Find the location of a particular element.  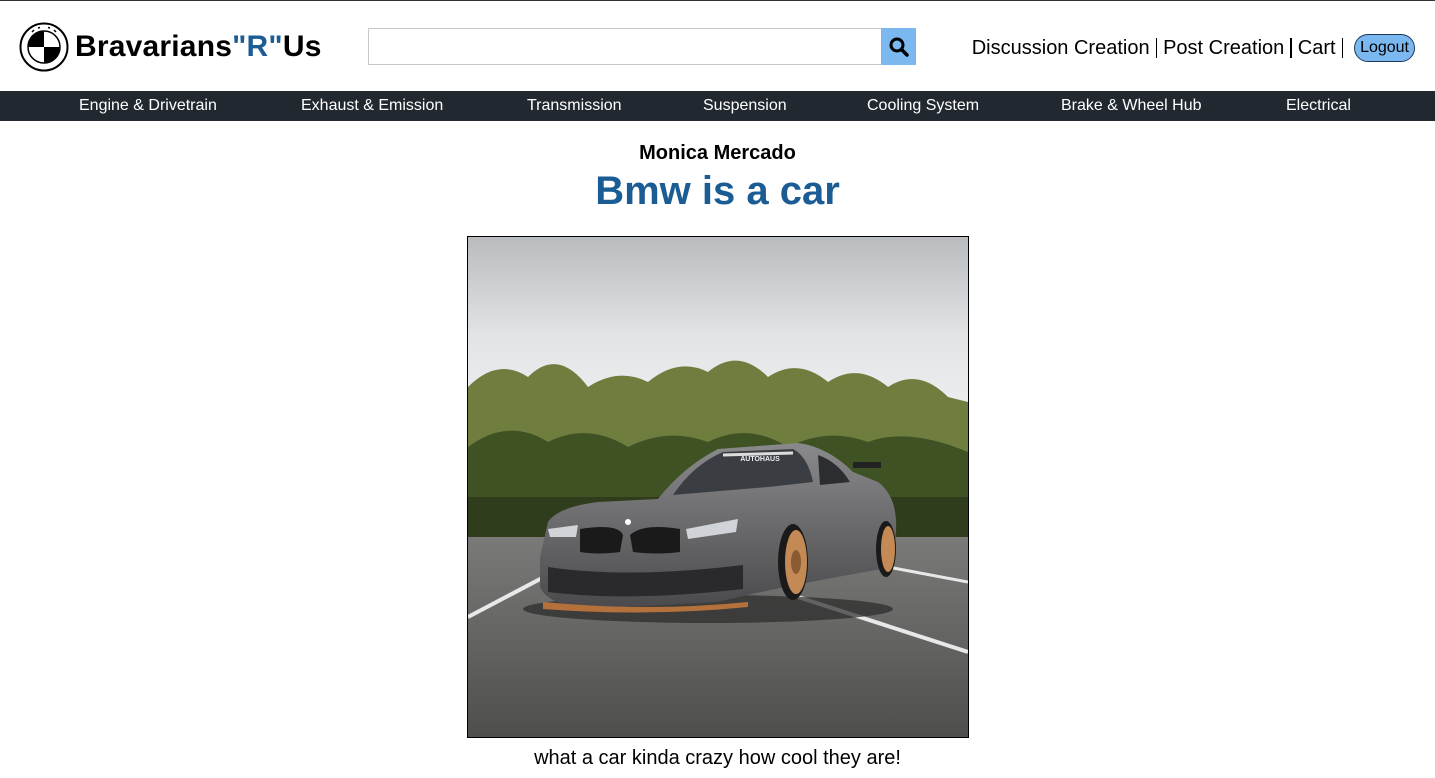

nav-exhaust-emission: Exhaust & Emission is located at coordinates (372, 106).